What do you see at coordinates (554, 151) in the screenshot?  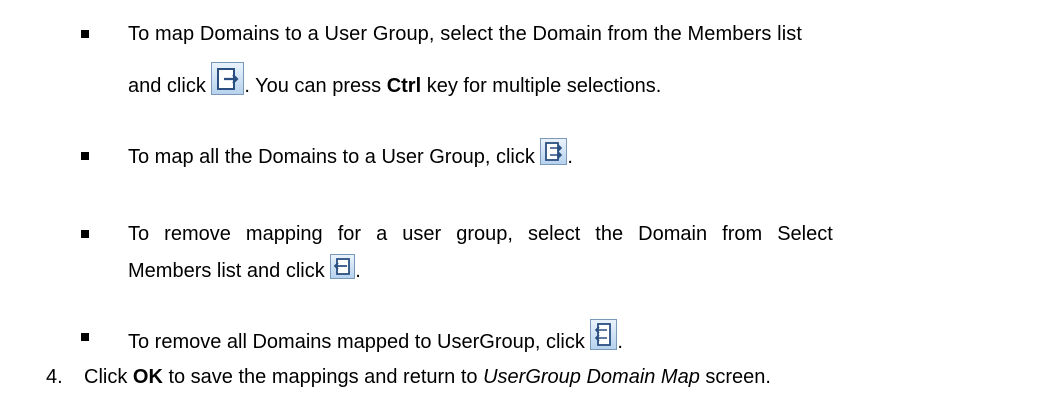 I see `add-all-icon` at bounding box center [554, 151].